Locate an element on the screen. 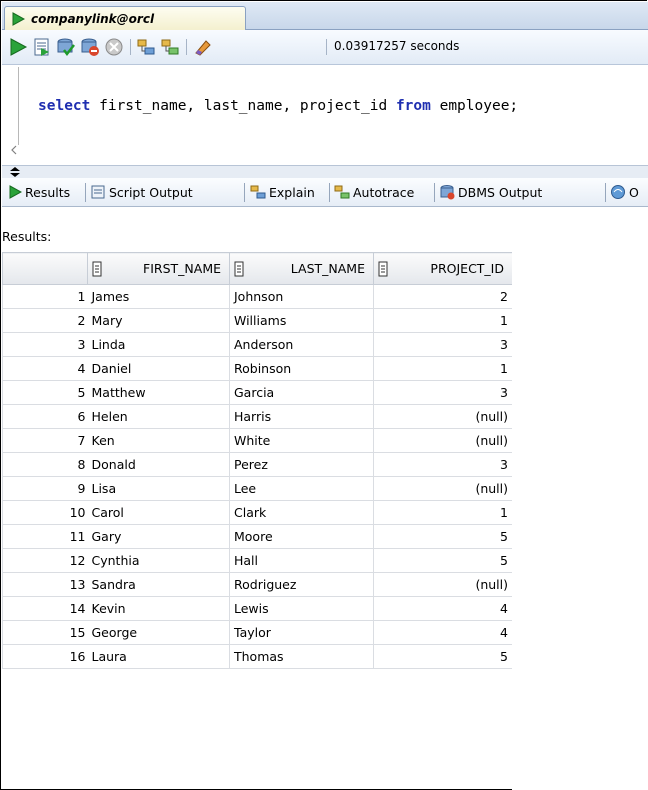 The image size is (648, 790). row-number: 1 is located at coordinates (45, 296).